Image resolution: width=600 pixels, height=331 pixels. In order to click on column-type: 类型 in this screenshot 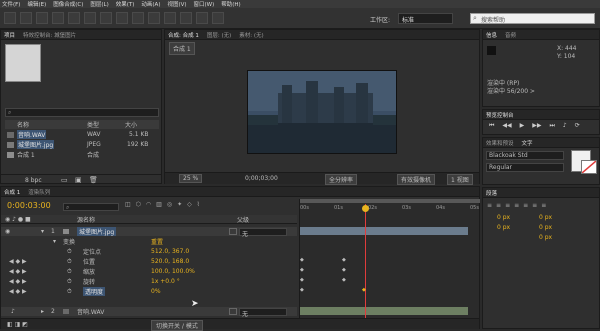, I will do `click(93, 124)`.